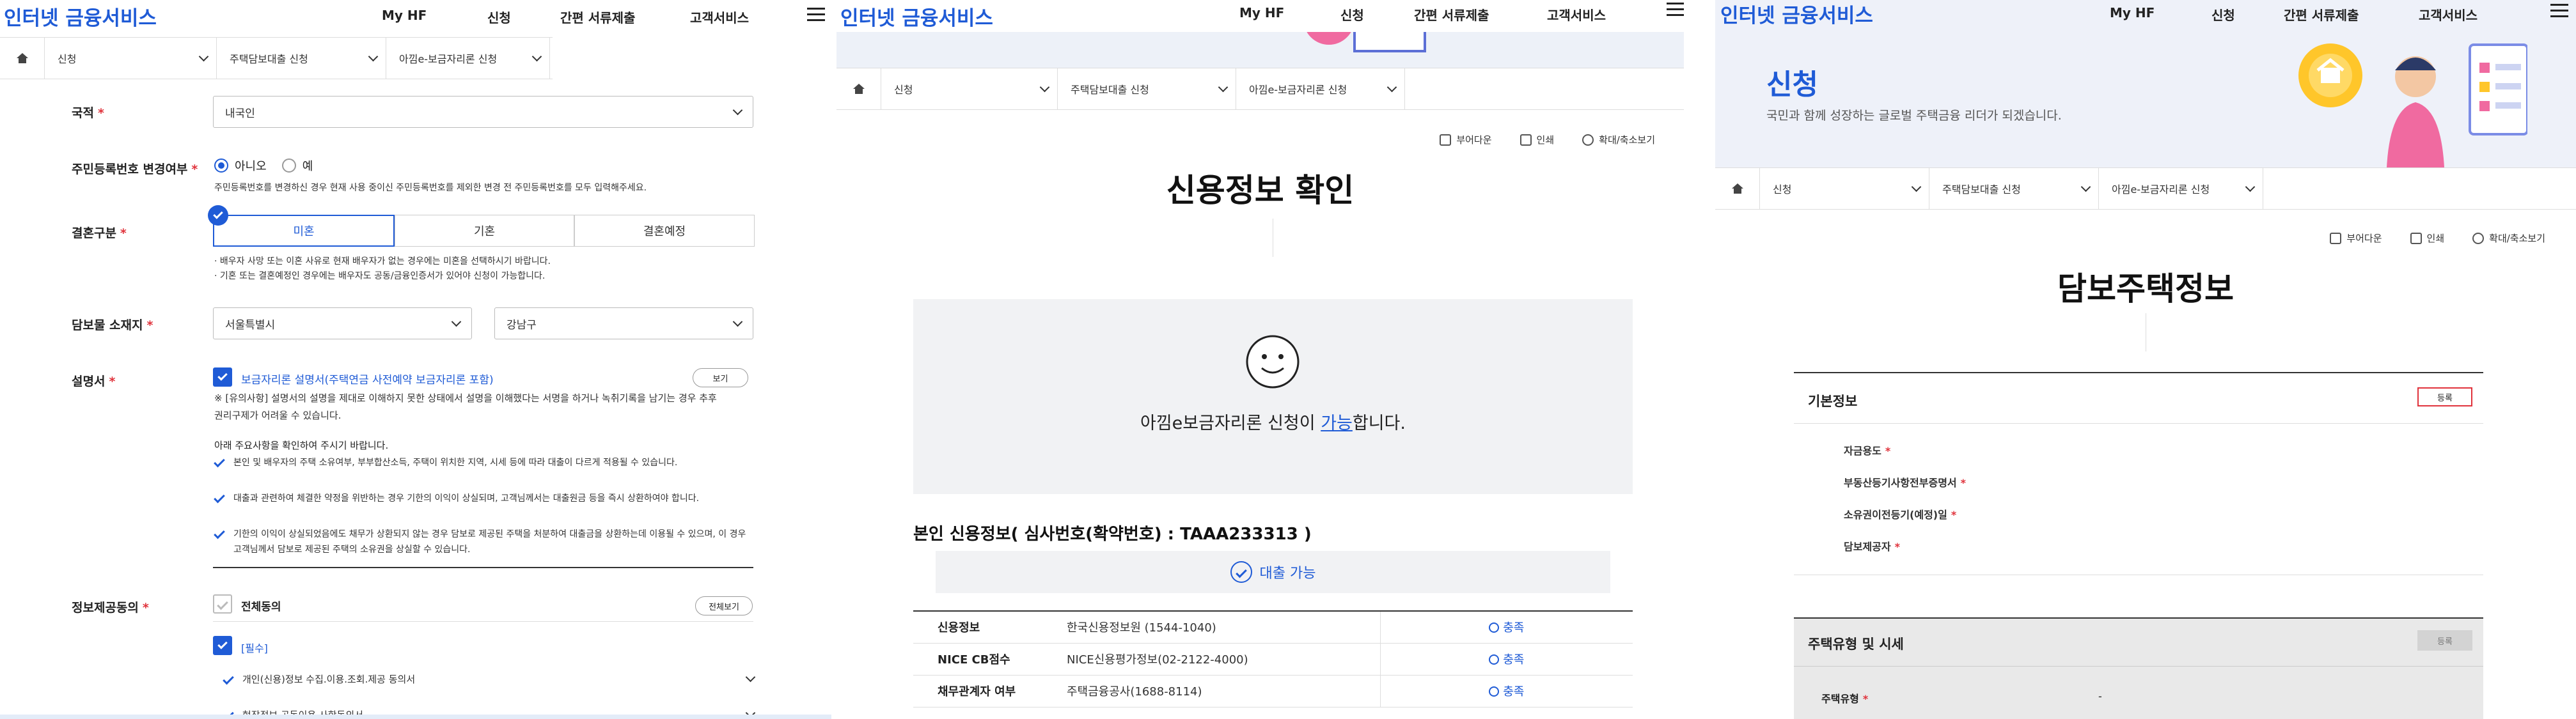 This screenshot has width=2576, height=719. What do you see at coordinates (269, 59) in the screenshot?
I see `breadcrumb-label: 주택담보대출 신청` at bounding box center [269, 59].